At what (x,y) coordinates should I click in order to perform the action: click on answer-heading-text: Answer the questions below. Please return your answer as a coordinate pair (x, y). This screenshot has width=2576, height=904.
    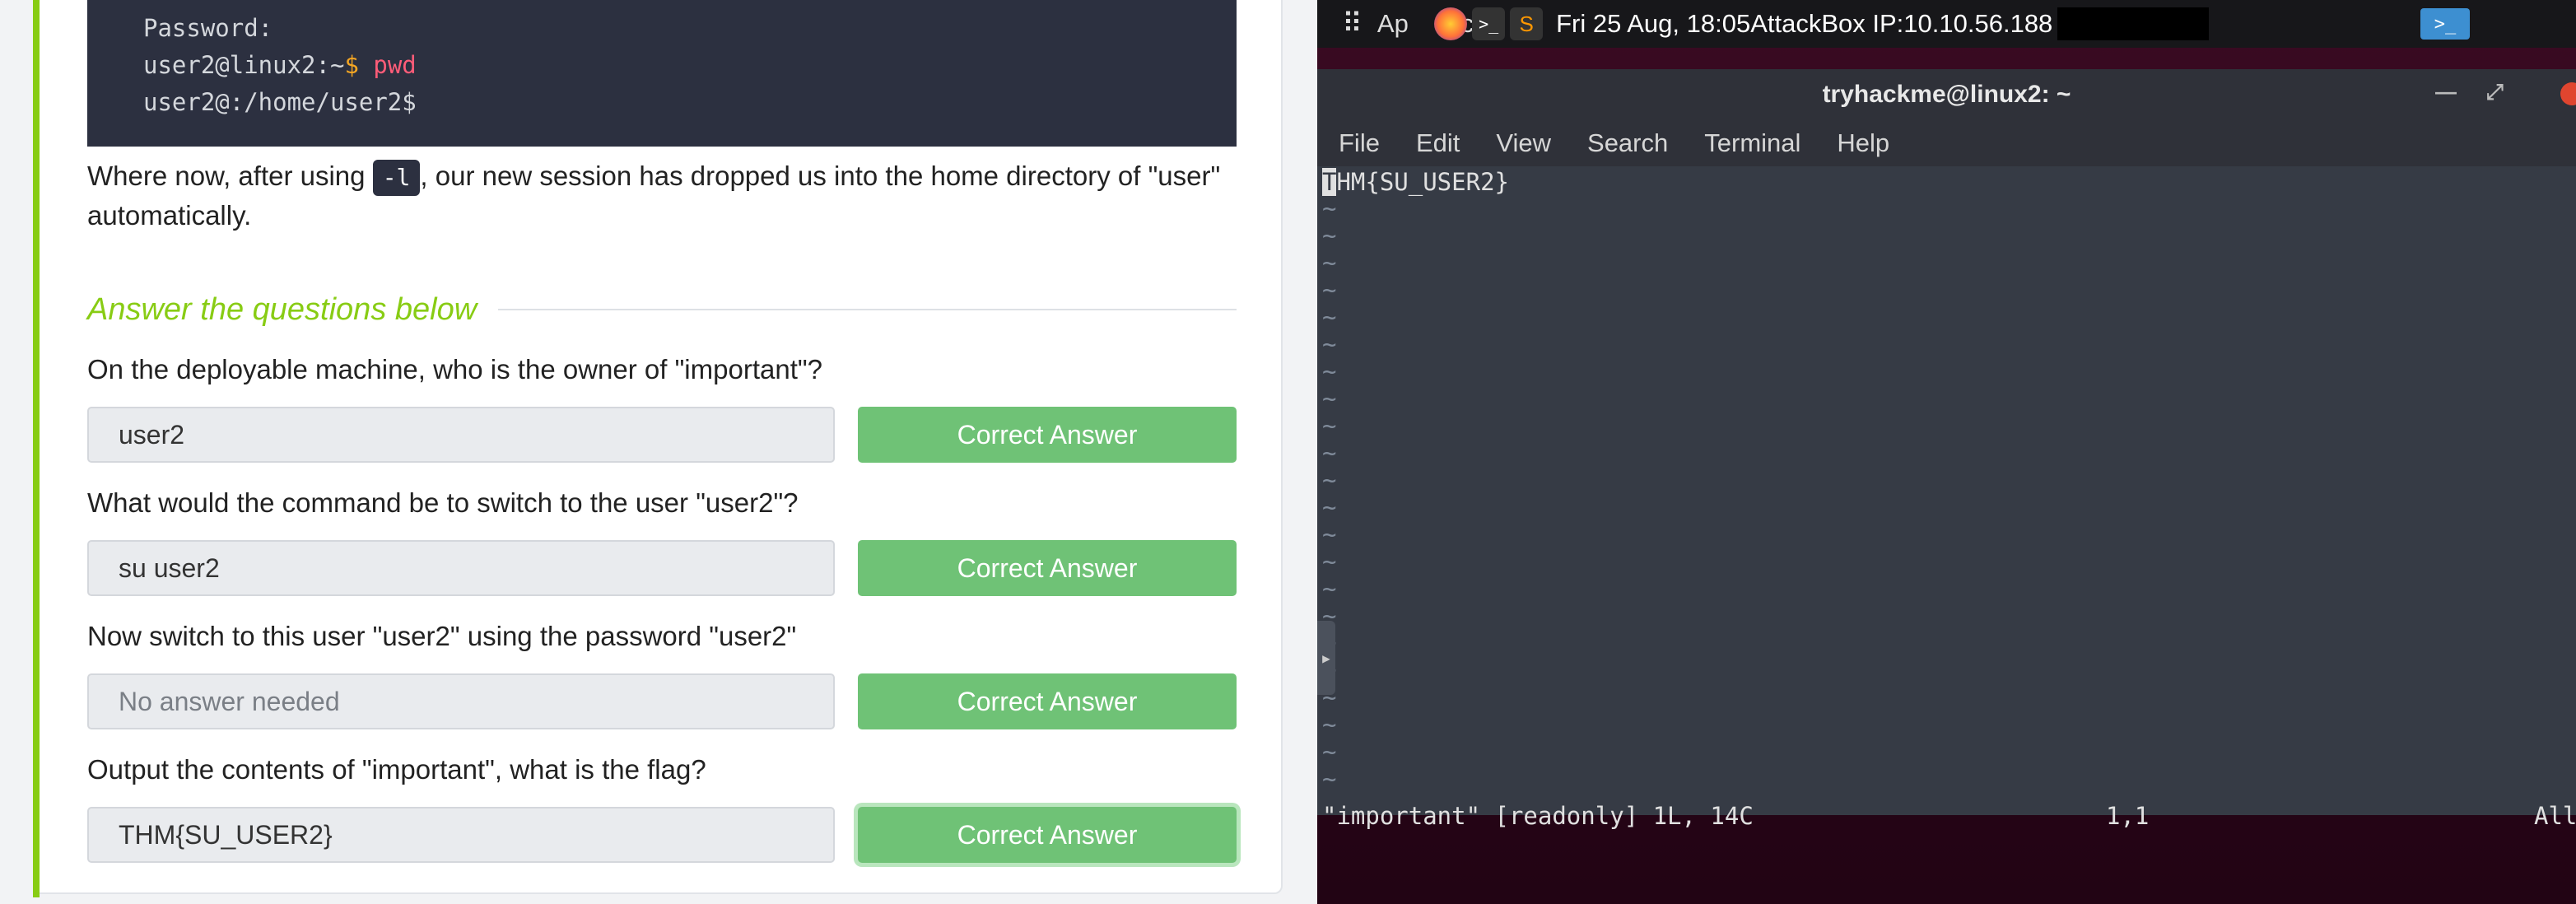
    Looking at the image, I should click on (282, 309).